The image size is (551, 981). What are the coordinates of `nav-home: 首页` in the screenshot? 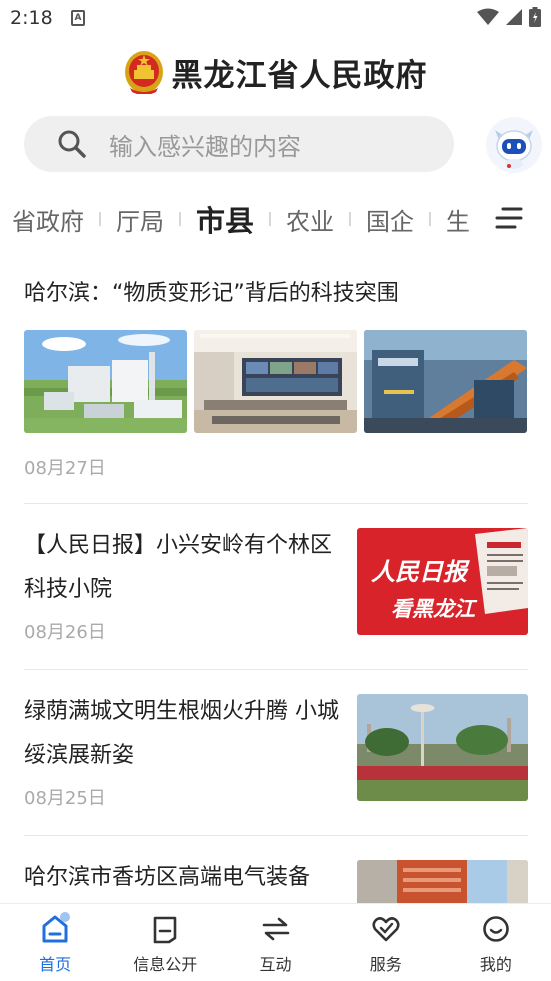 It's located at (55, 942).